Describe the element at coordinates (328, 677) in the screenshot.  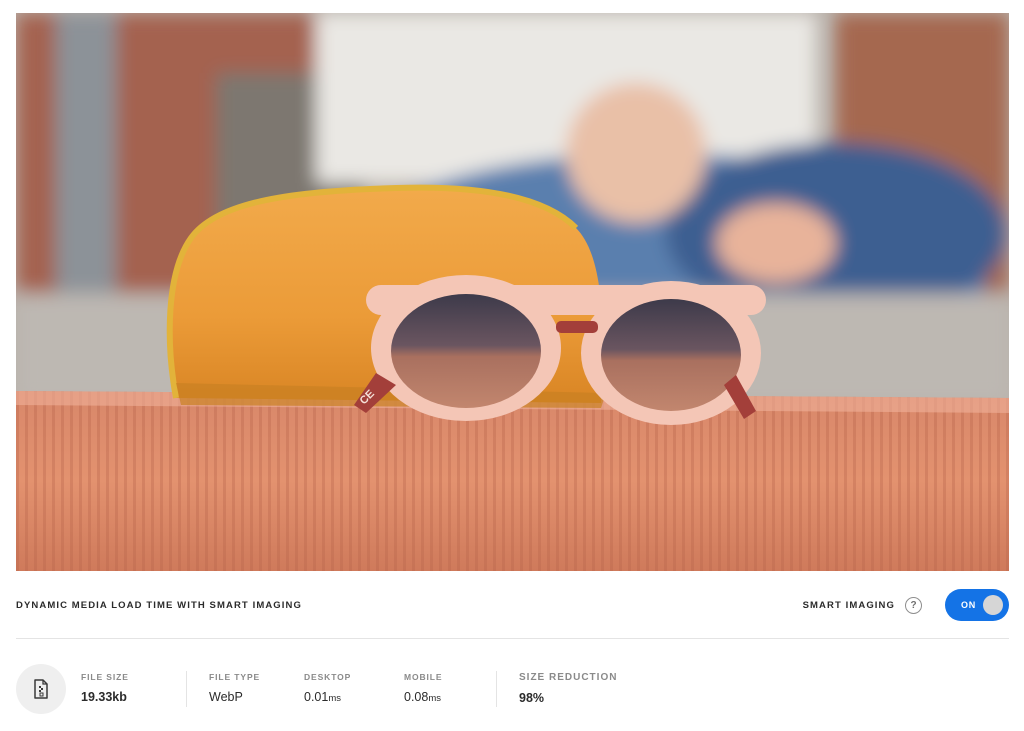
I see `desktop-label: DESKTOP` at that location.